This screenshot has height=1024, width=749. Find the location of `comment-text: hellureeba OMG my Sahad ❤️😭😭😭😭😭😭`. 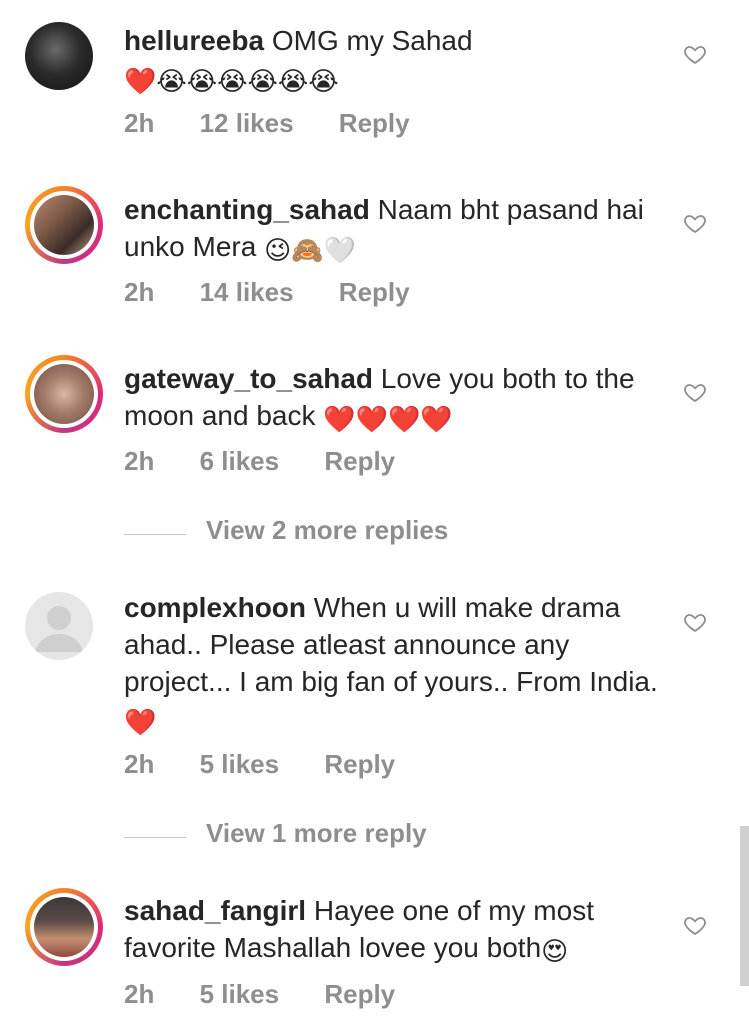

comment-text: hellureeba OMG my Sahad ❤️😭😭😭😭😭😭 is located at coordinates (394, 61).